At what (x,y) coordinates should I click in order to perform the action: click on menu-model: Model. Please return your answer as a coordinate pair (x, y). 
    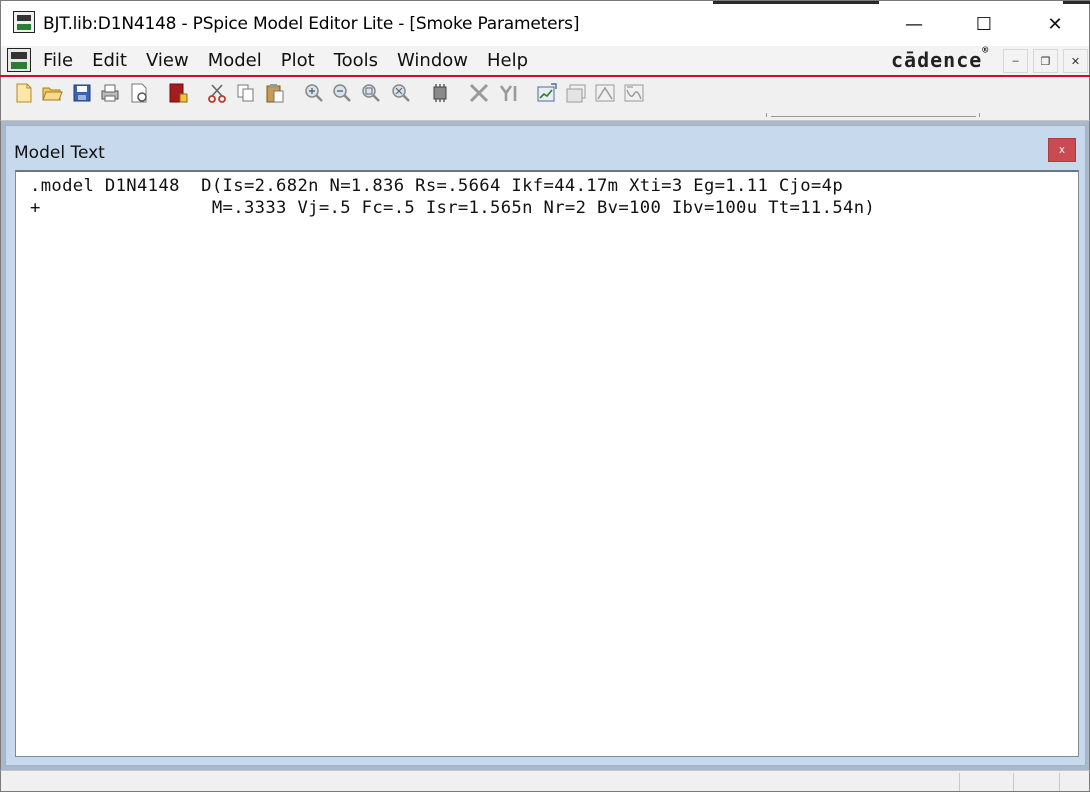
    Looking at the image, I should click on (235, 60).